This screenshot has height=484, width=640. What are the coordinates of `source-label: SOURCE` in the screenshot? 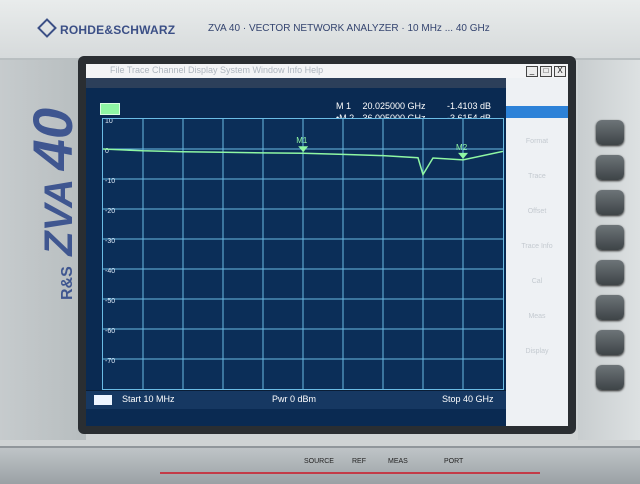 It's located at (319, 461).